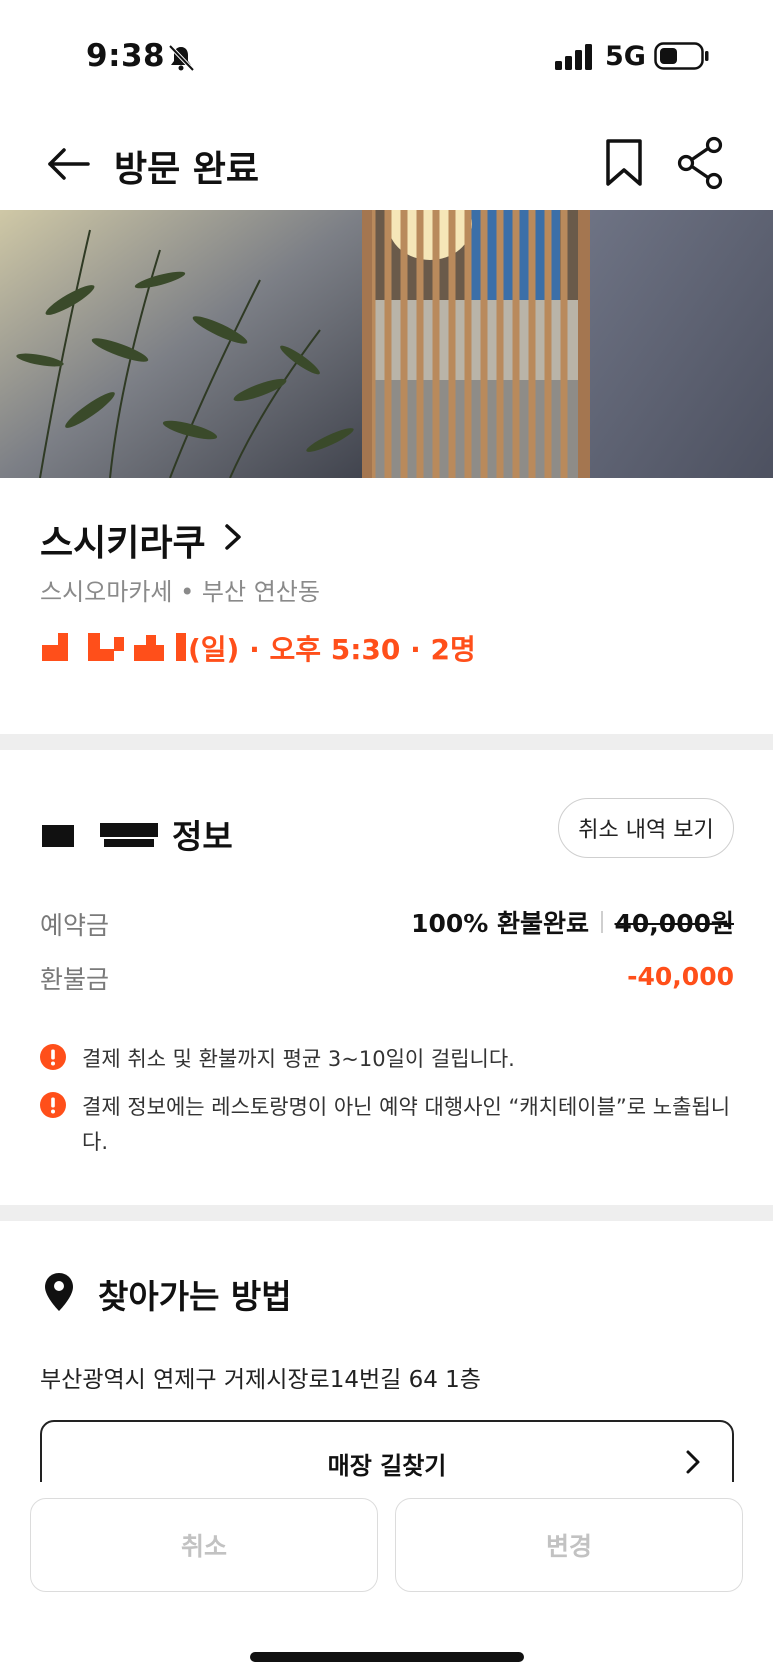  I want to click on network-label: 5G, so click(625, 56).